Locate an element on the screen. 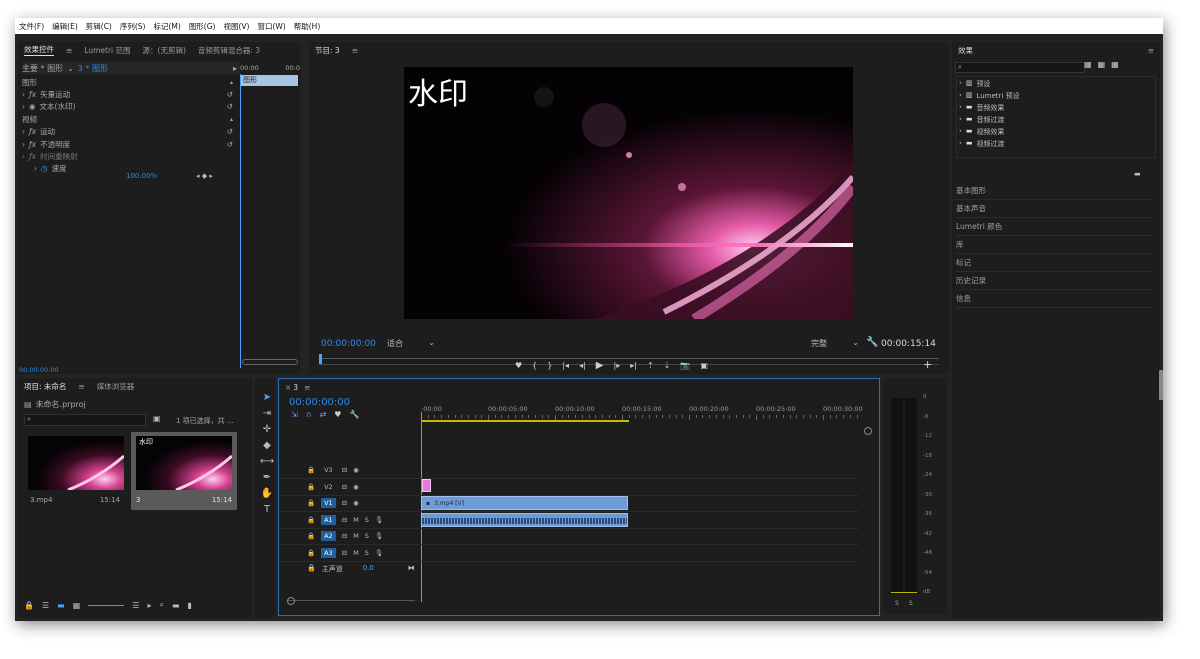  master-value: 0.0 is located at coordinates (368, 569).